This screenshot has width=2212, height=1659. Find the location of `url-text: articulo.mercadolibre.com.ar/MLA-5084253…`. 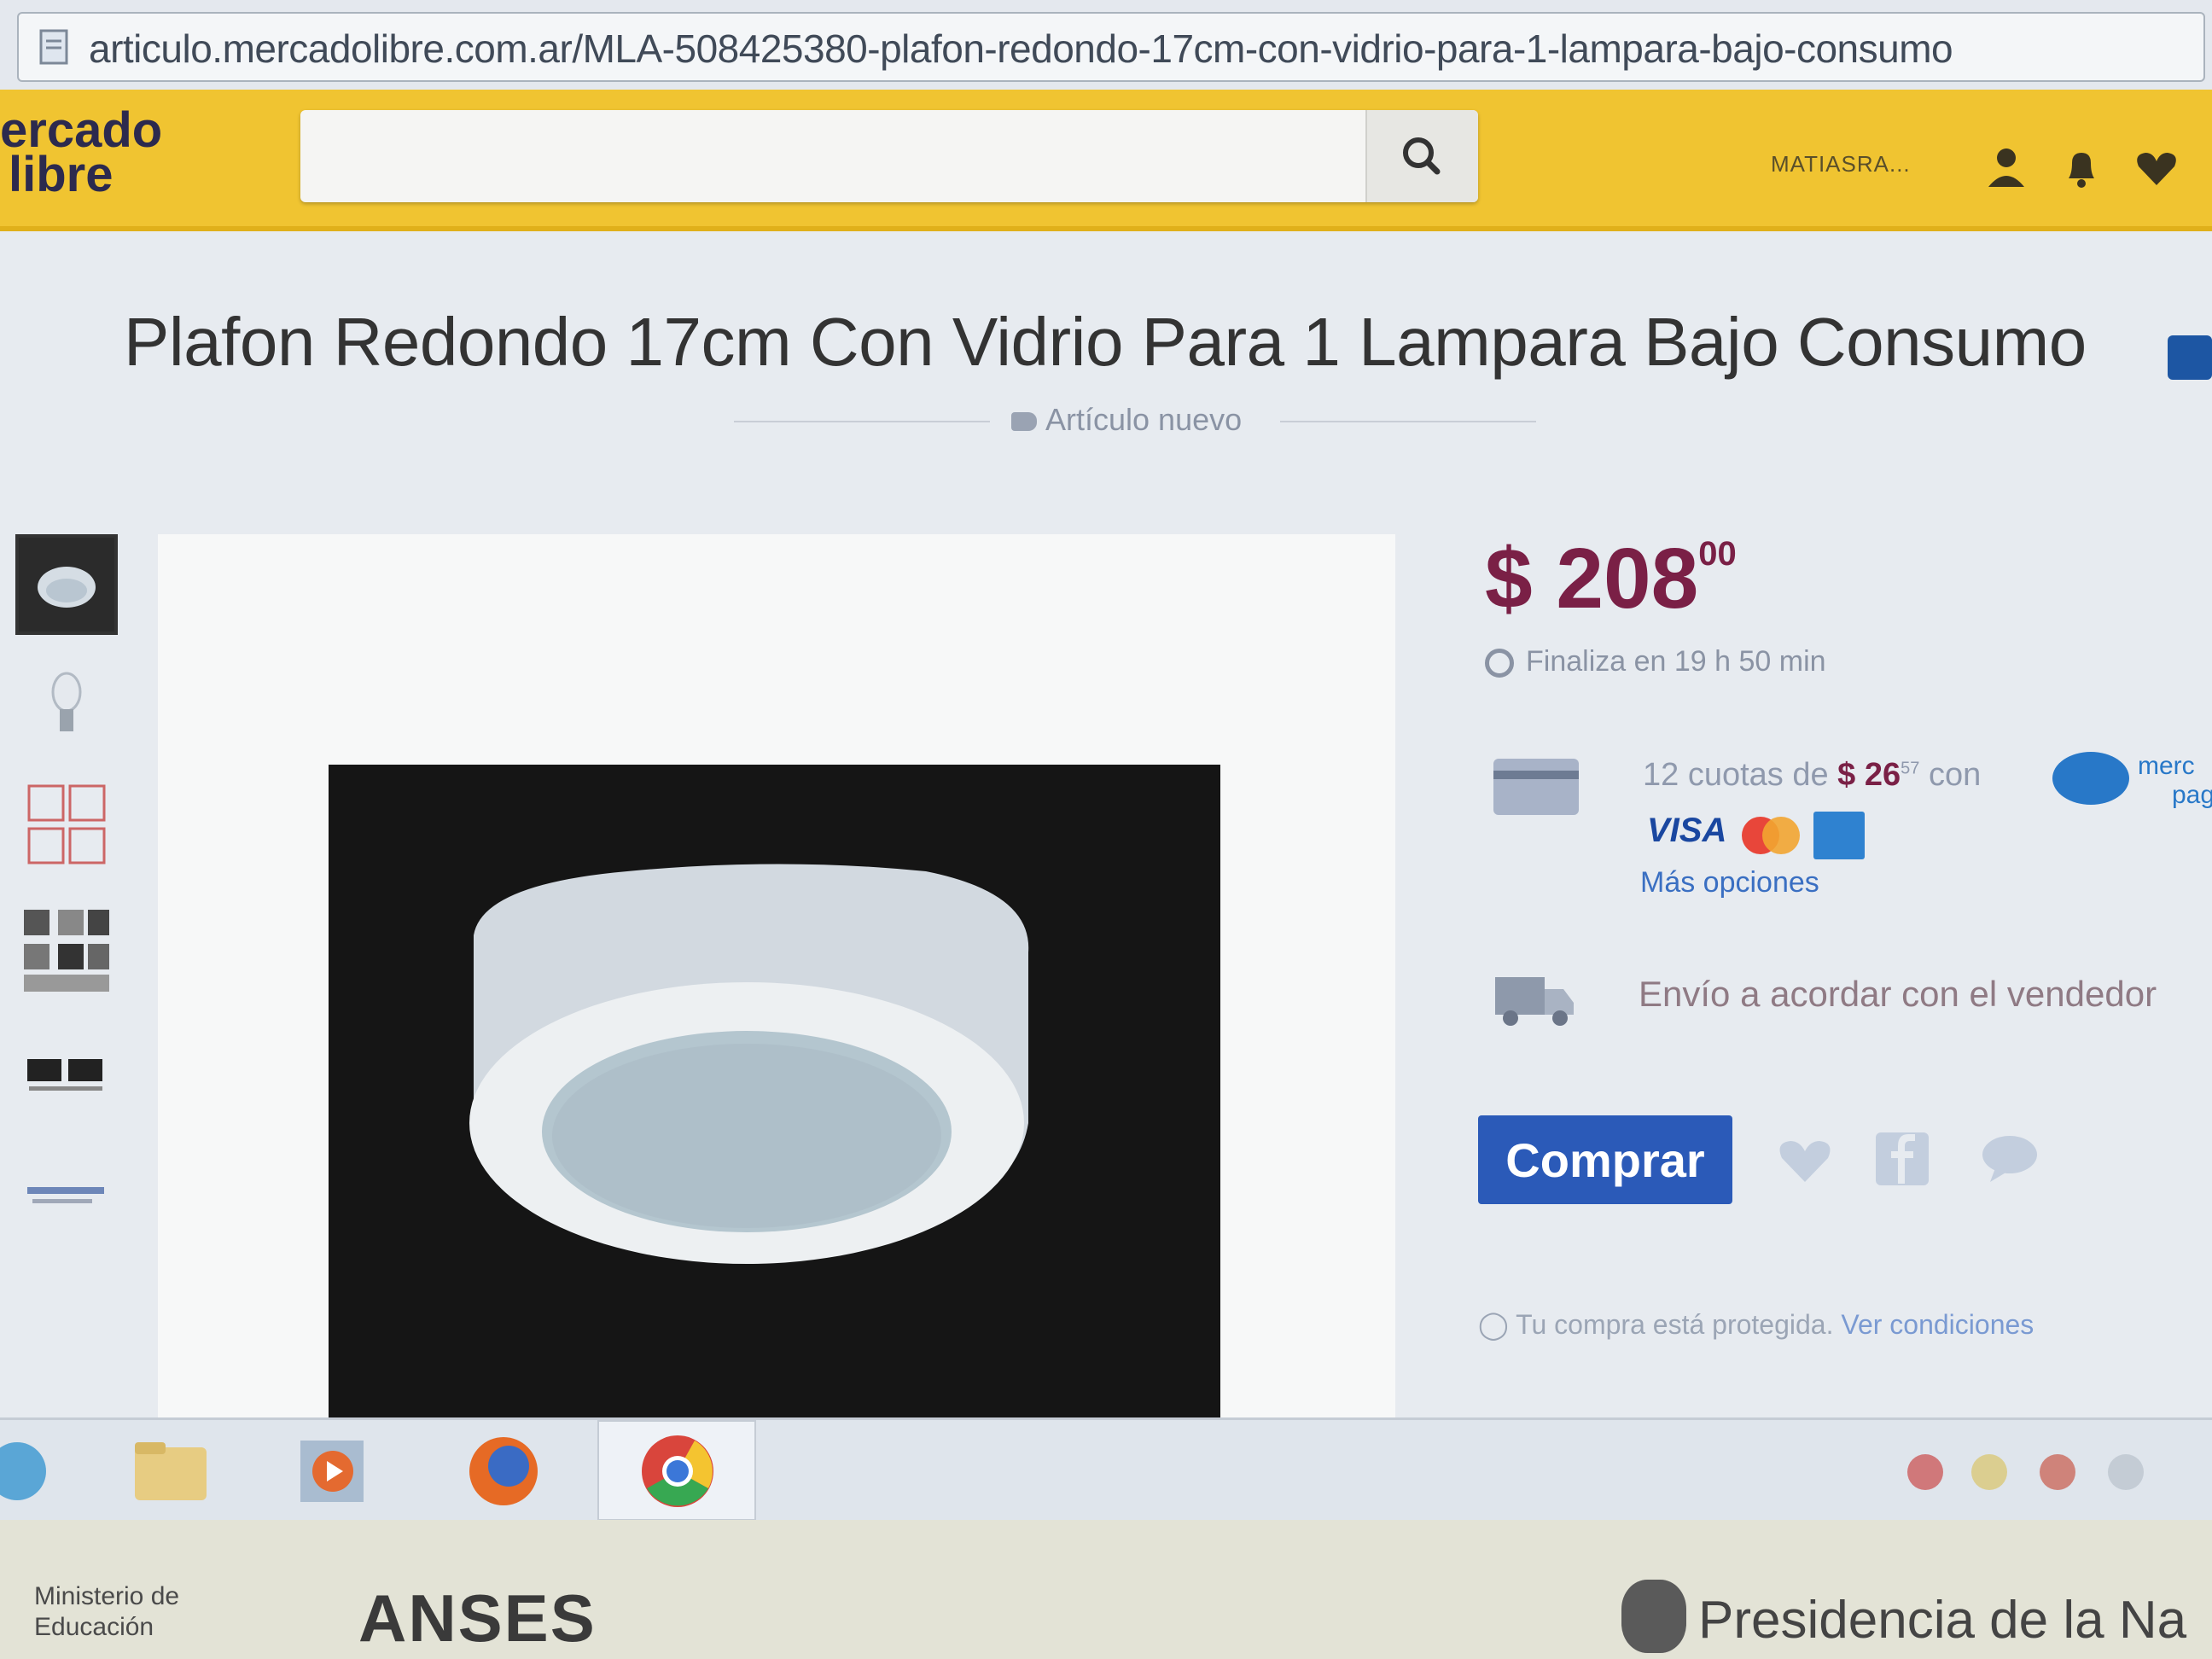

url-text: articulo.mercadolibre.com.ar/MLA-5084253… is located at coordinates (1021, 48).